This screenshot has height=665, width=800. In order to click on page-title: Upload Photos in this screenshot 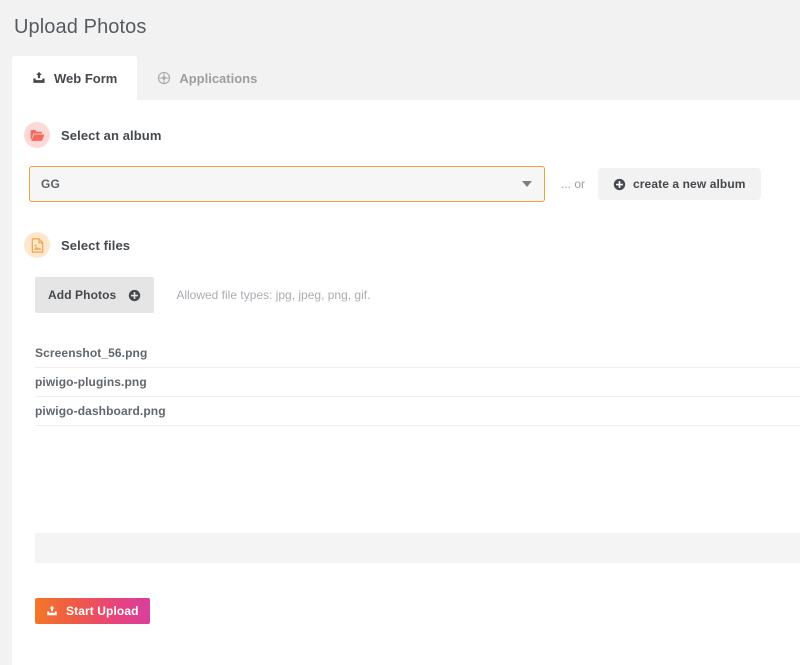, I will do `click(80, 27)`.